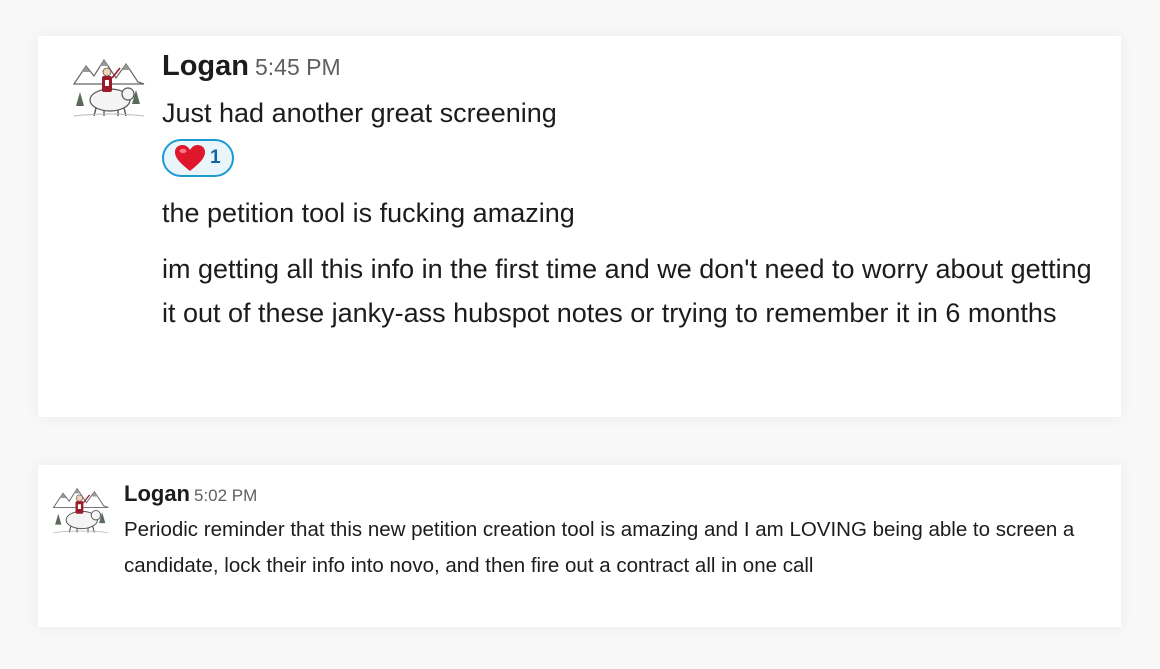 This screenshot has height=669, width=1160. What do you see at coordinates (215, 157) in the screenshot?
I see `reaction-count: 1` at bounding box center [215, 157].